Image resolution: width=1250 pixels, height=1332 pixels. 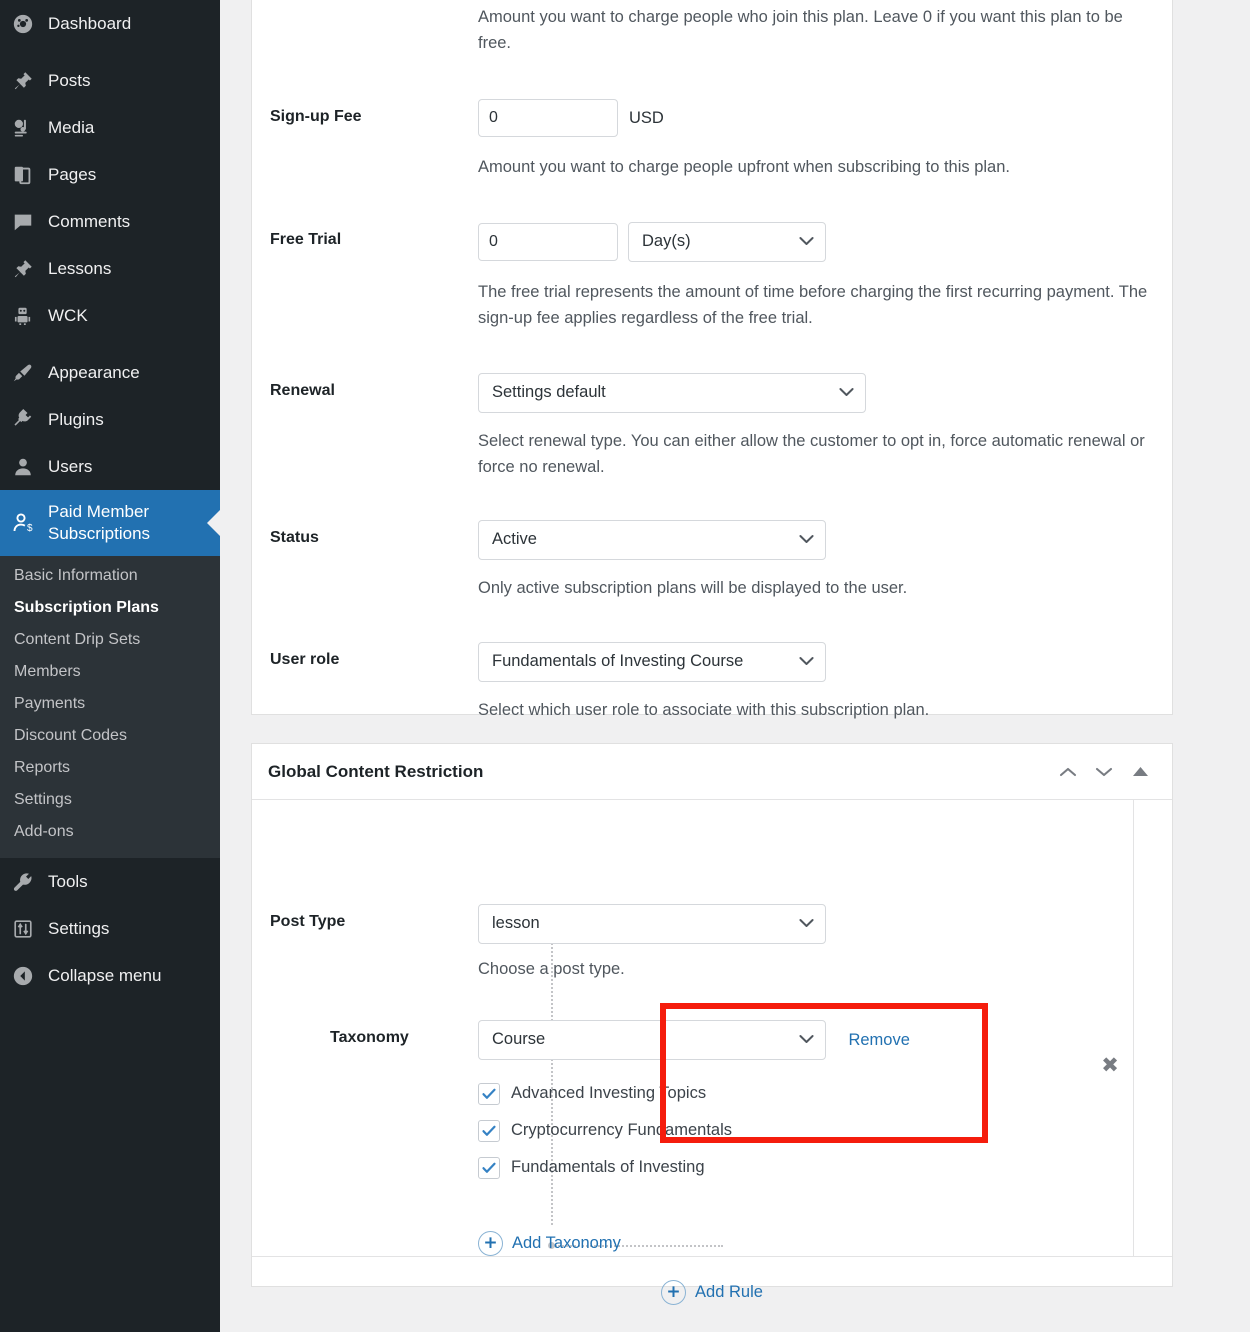 I want to click on sidebar-item-plugins: Plugins, so click(x=110, y=419).